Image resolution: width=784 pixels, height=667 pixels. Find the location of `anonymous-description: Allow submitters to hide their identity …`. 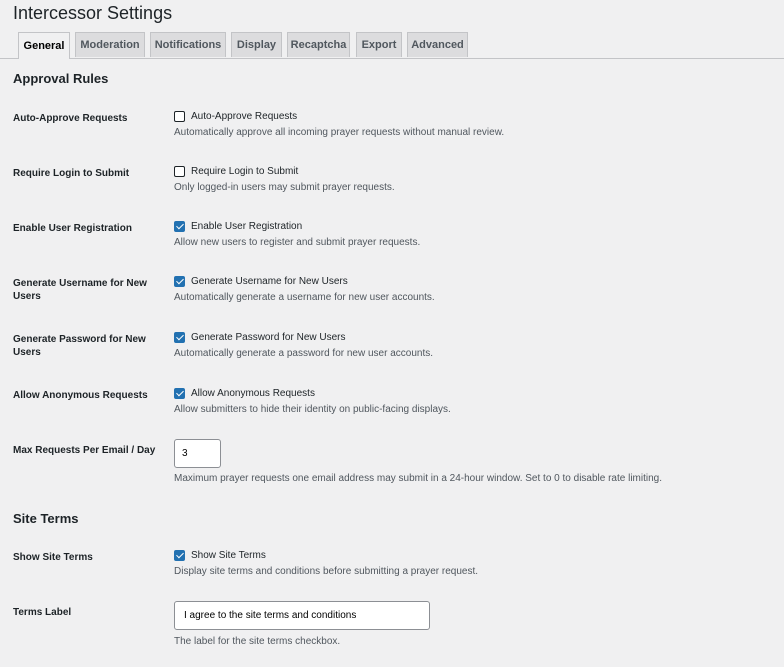

anonymous-description: Allow submitters to hide their identity … is located at coordinates (312, 409).